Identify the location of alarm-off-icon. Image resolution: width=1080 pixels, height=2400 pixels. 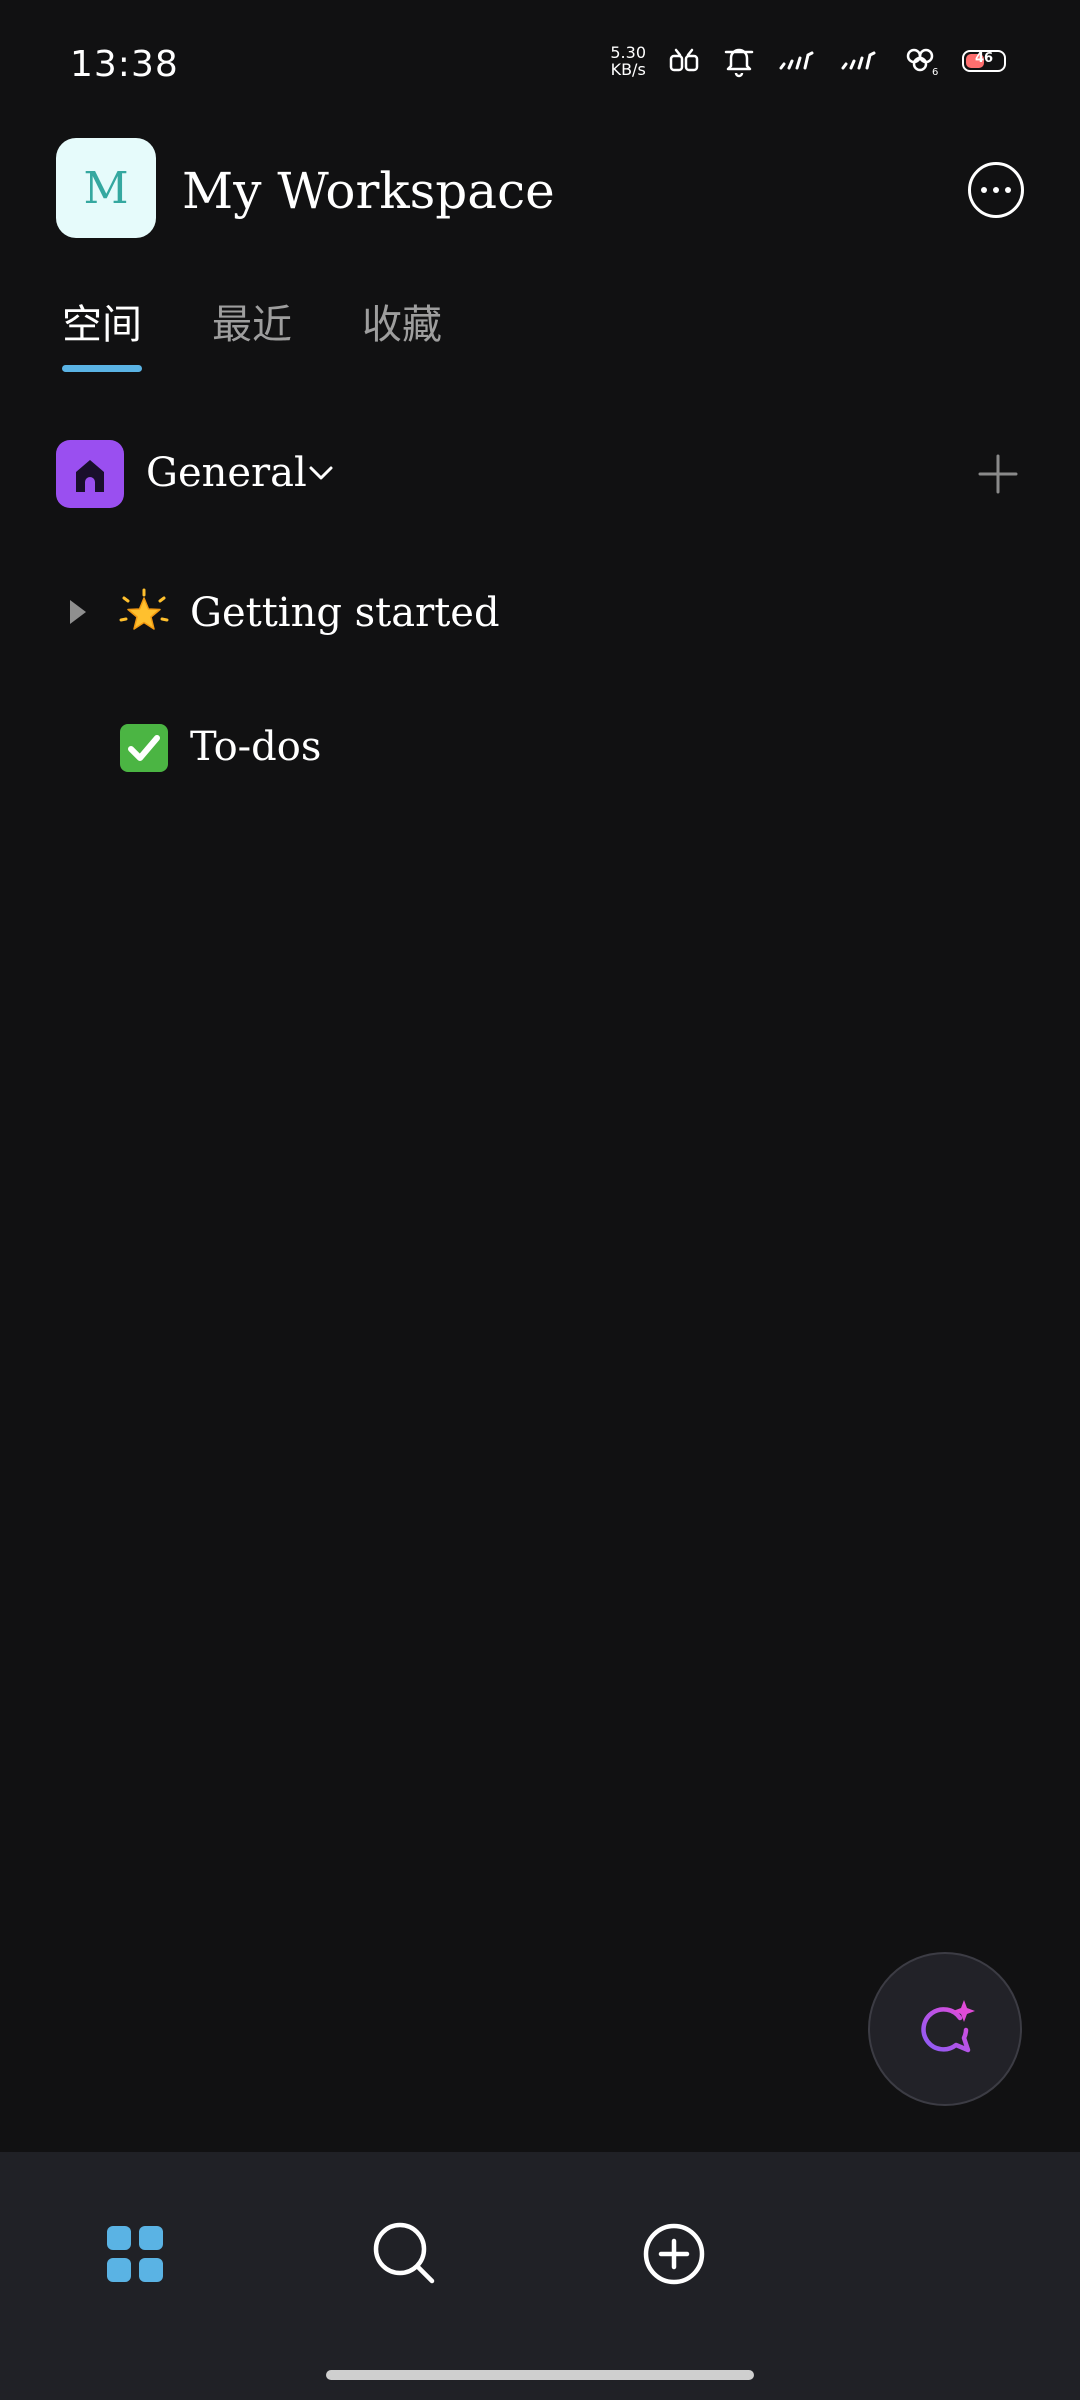
(739, 63).